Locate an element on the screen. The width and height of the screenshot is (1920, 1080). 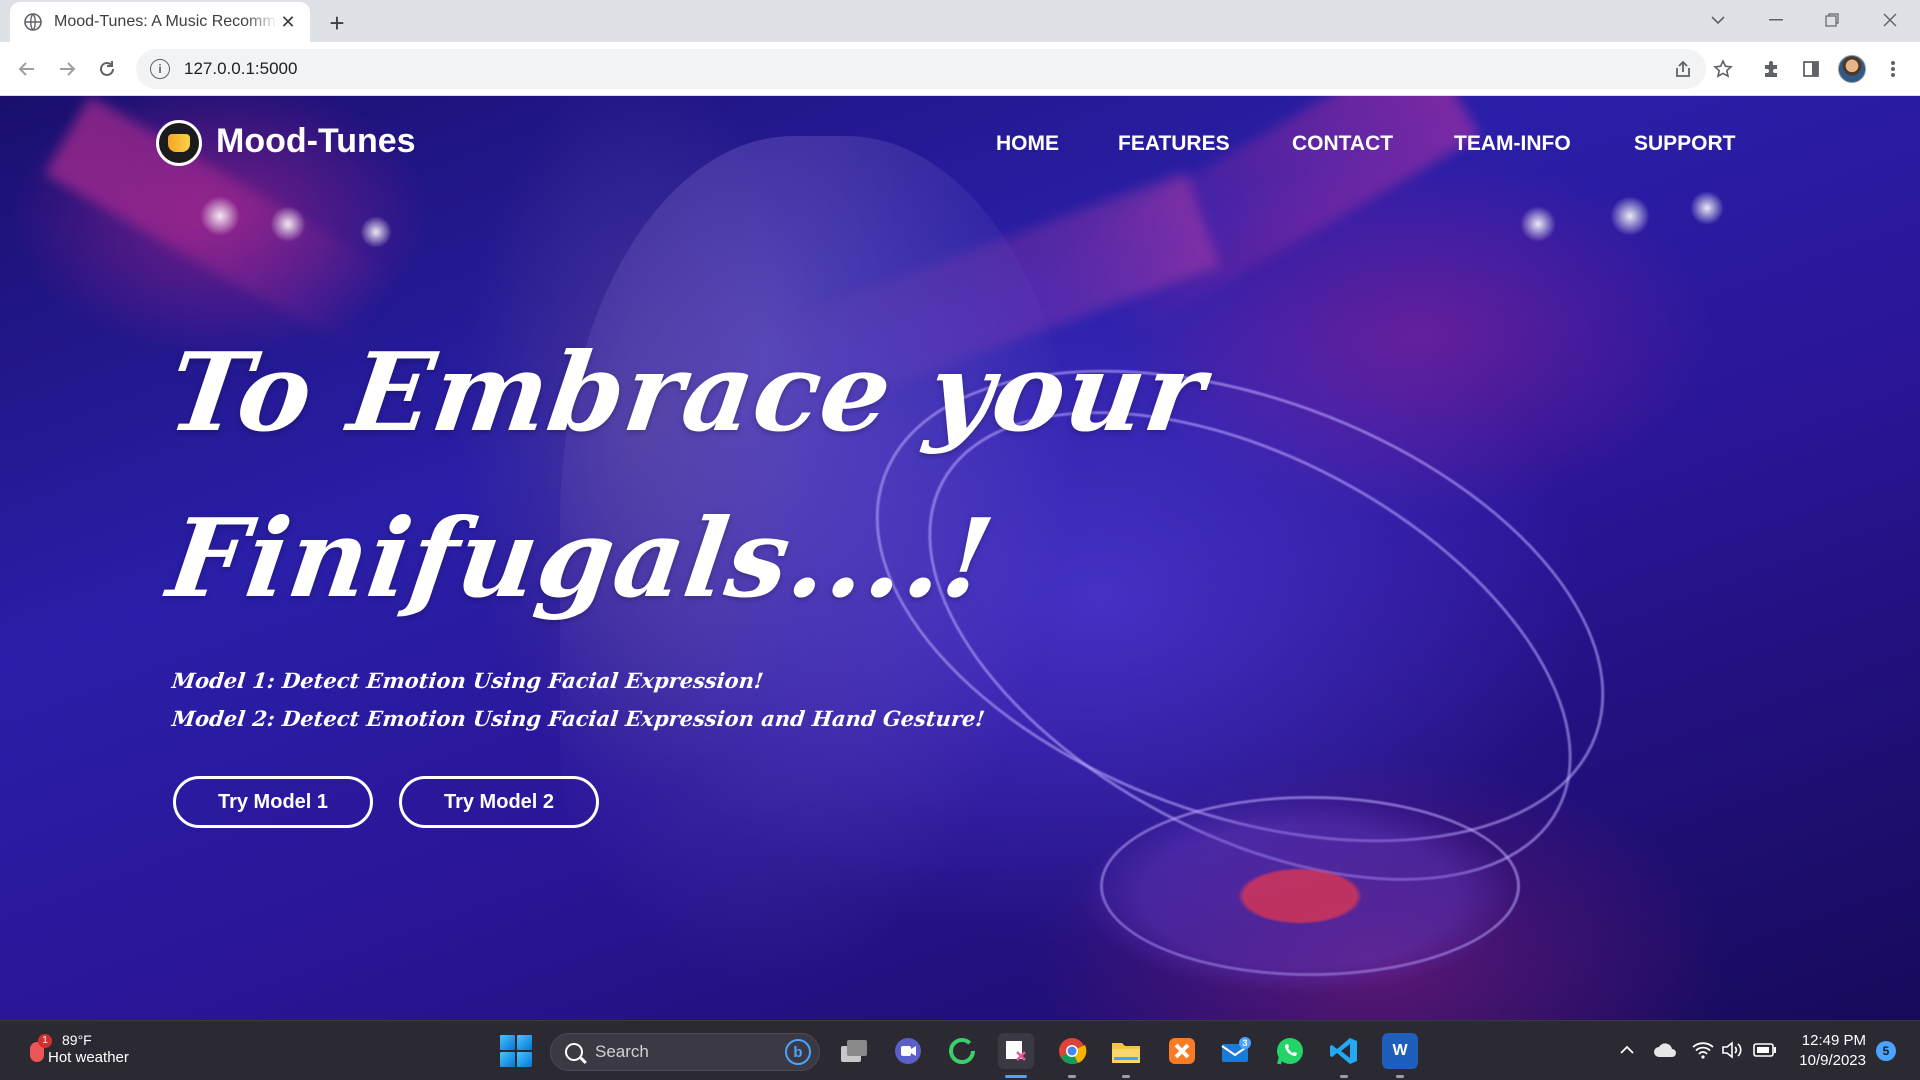
headphones-logo-icon is located at coordinates (179, 143).